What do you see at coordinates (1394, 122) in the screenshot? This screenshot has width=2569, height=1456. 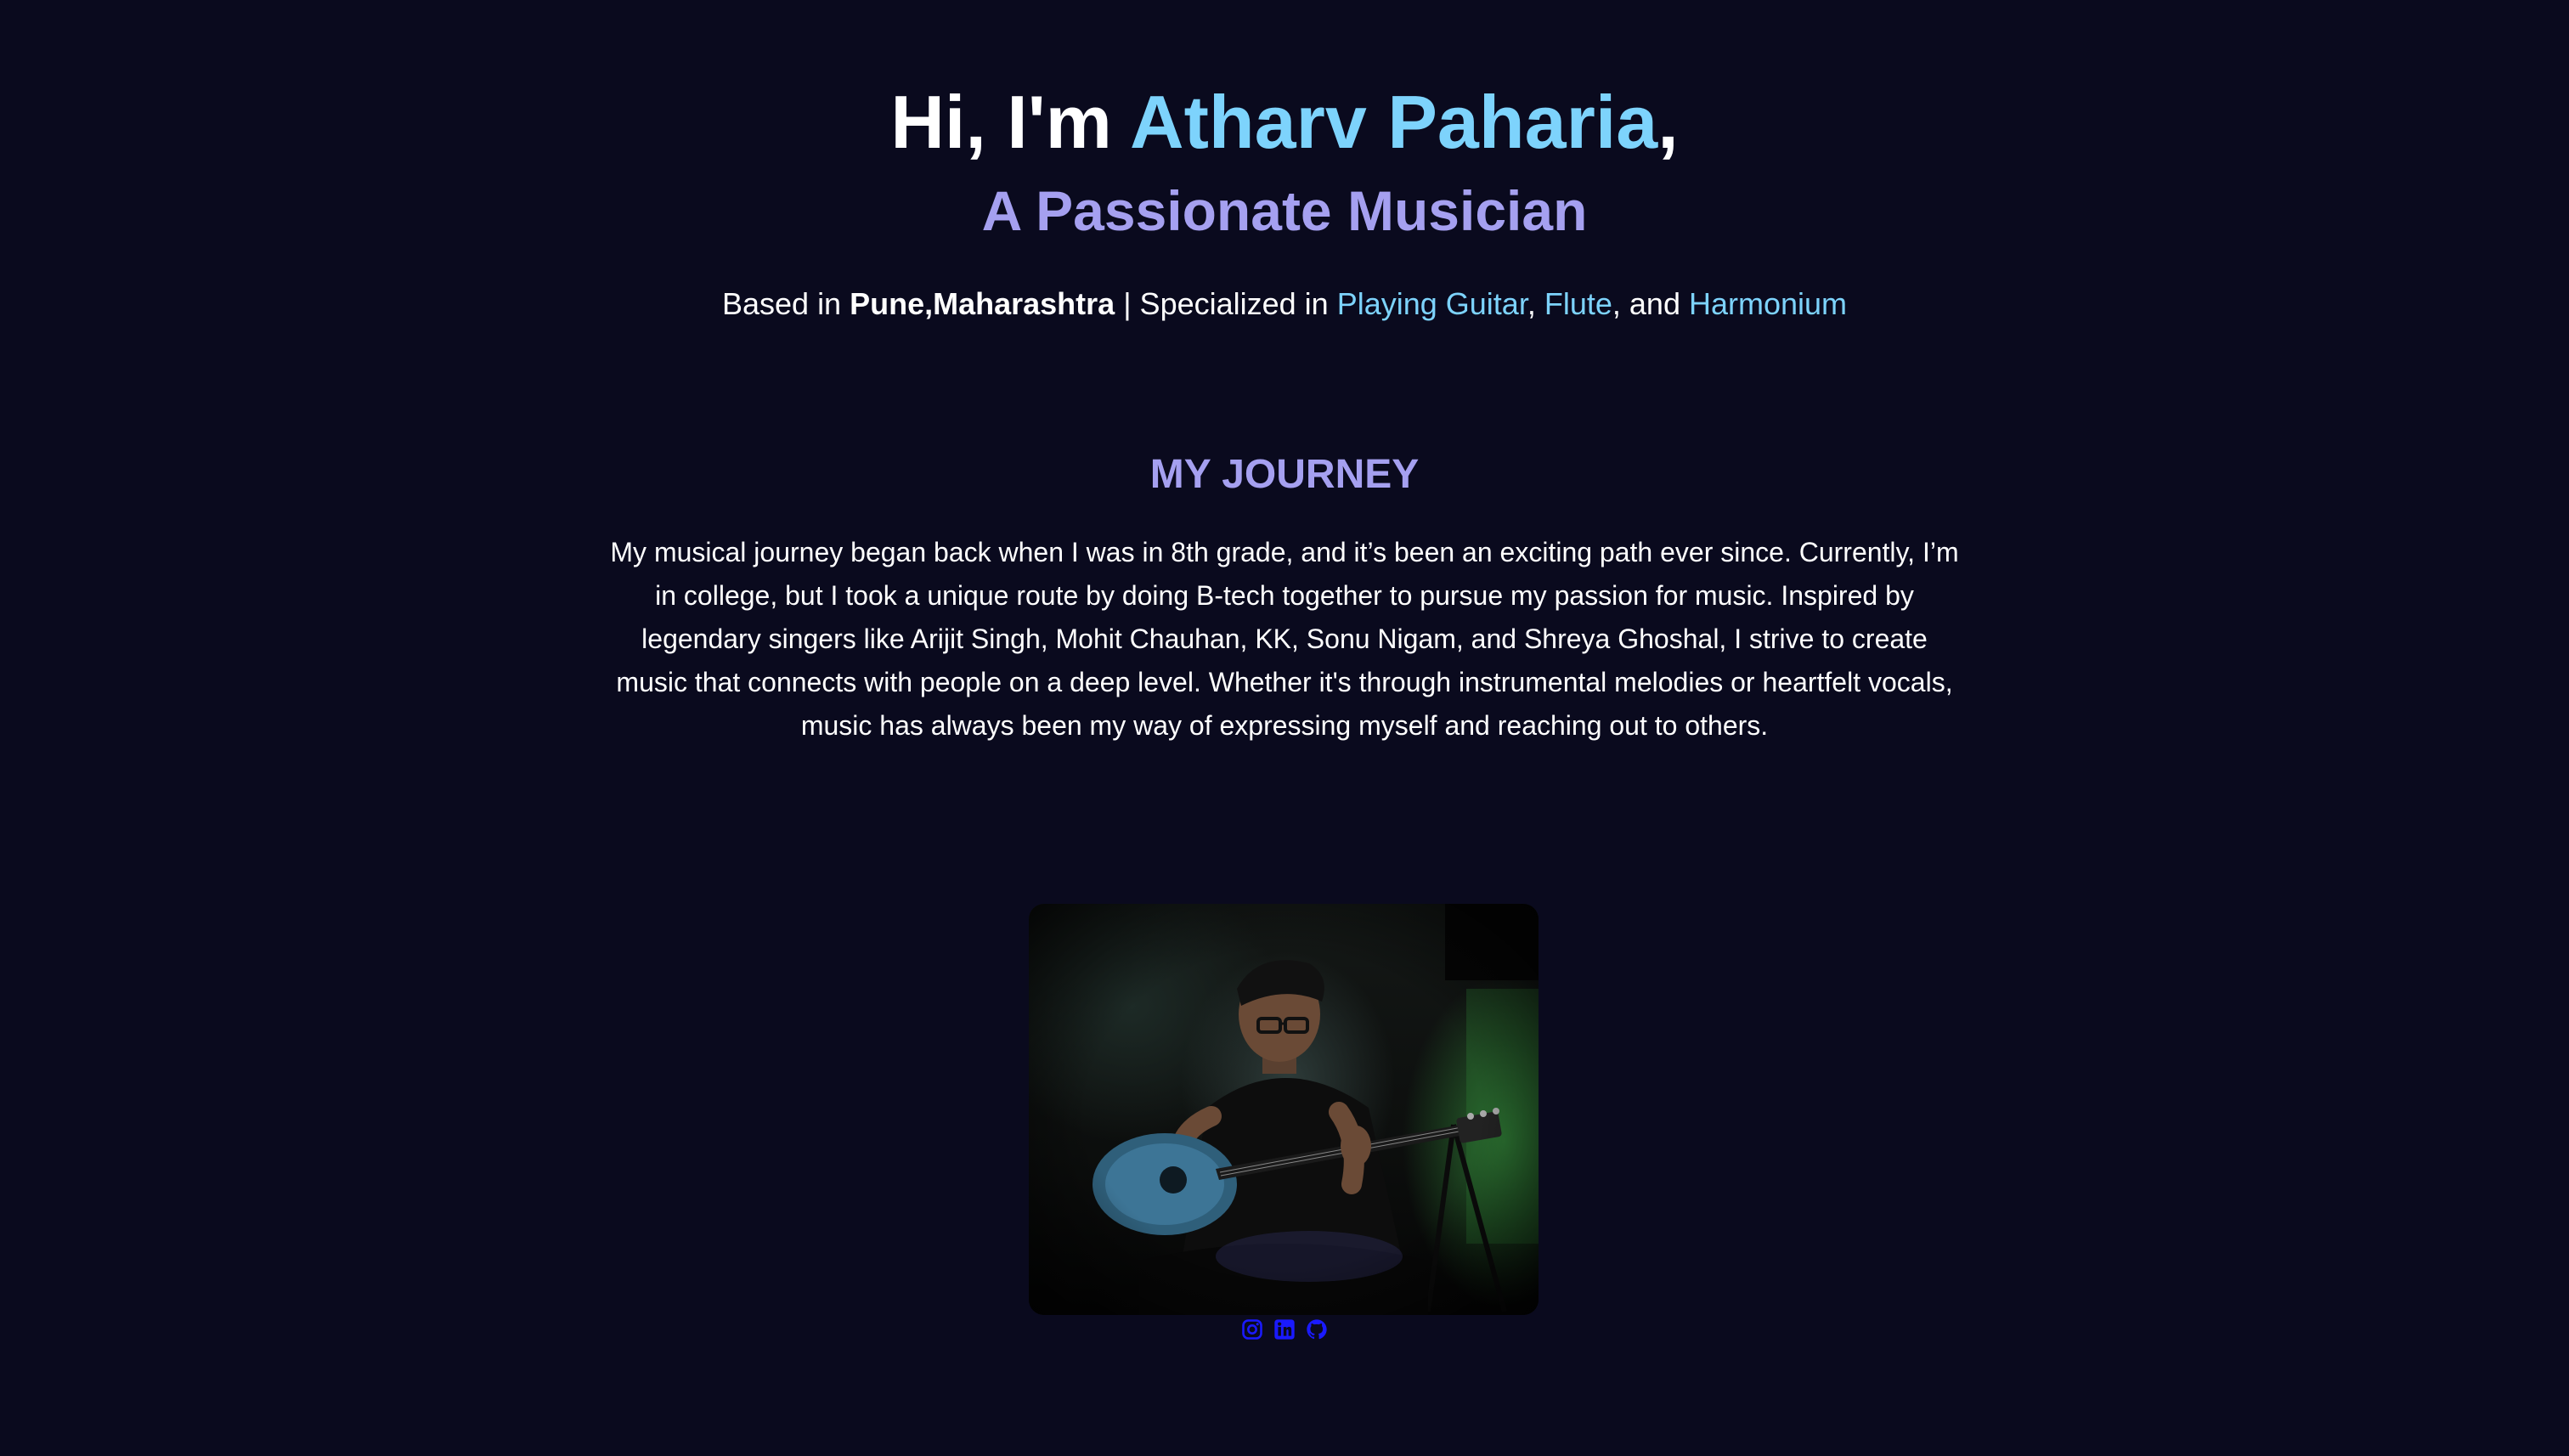 I see `hero-name: Atharv Paharia` at bounding box center [1394, 122].